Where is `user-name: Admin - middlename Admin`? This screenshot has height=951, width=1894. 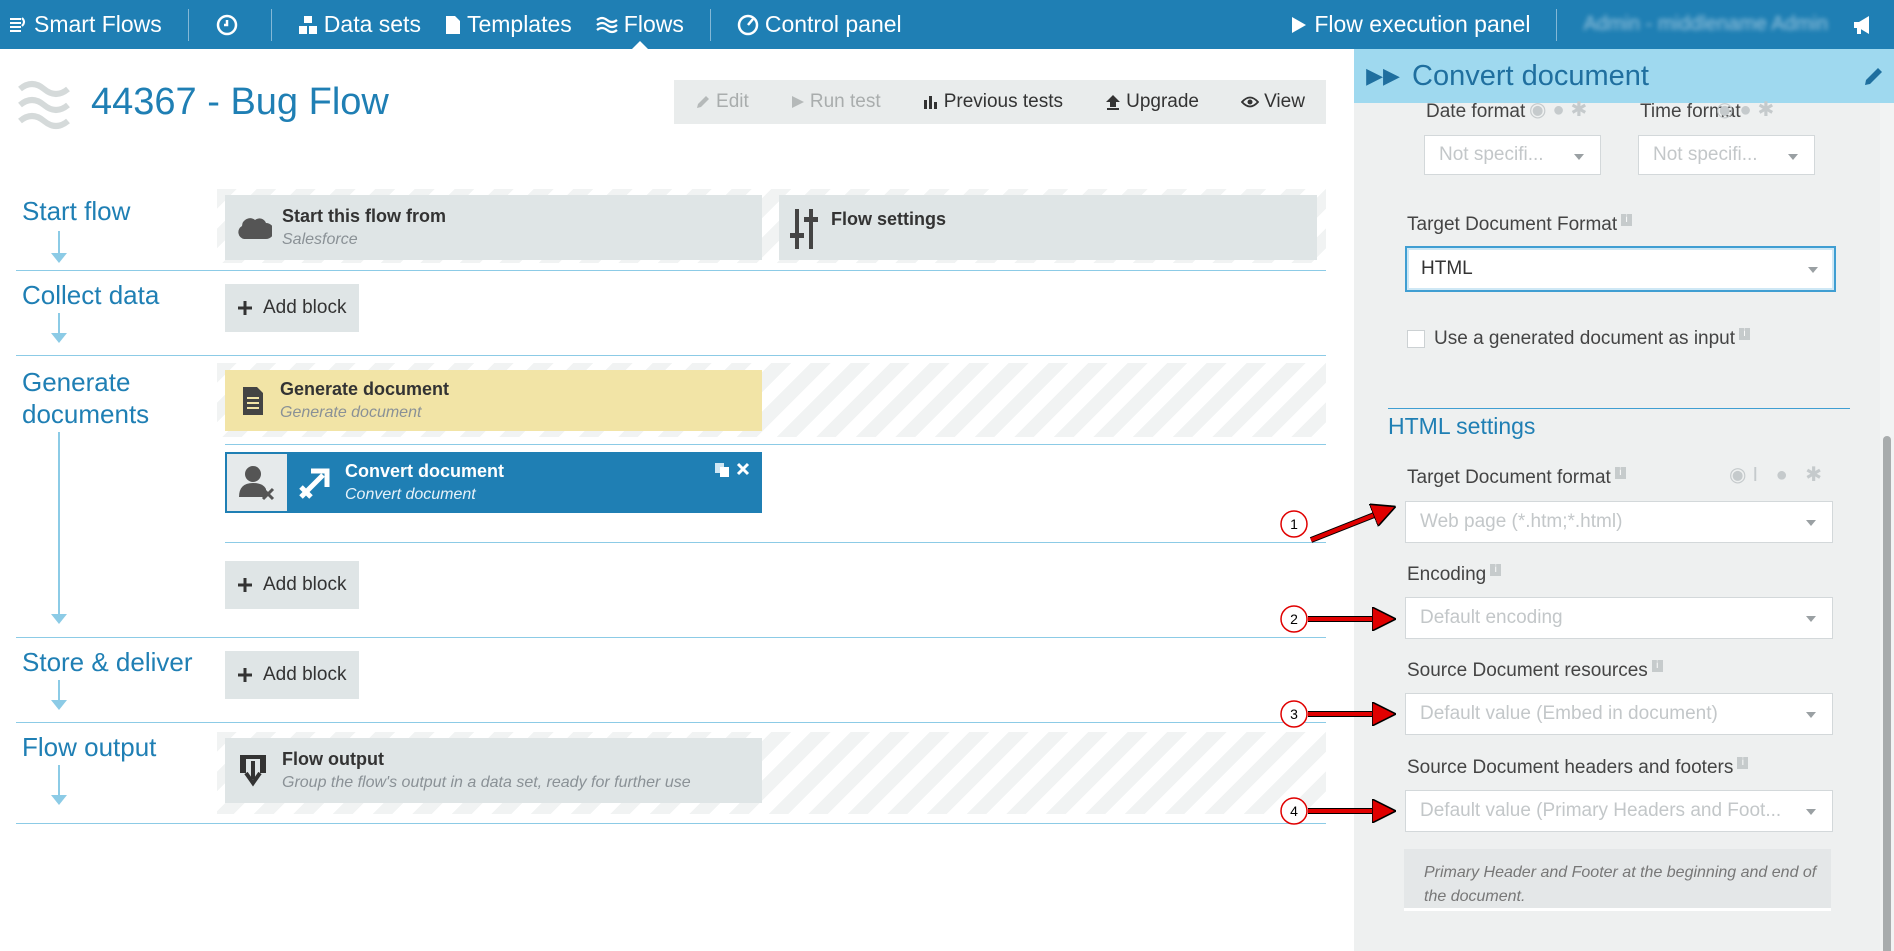 user-name: Admin - middlename Admin is located at coordinates (1705, 24).